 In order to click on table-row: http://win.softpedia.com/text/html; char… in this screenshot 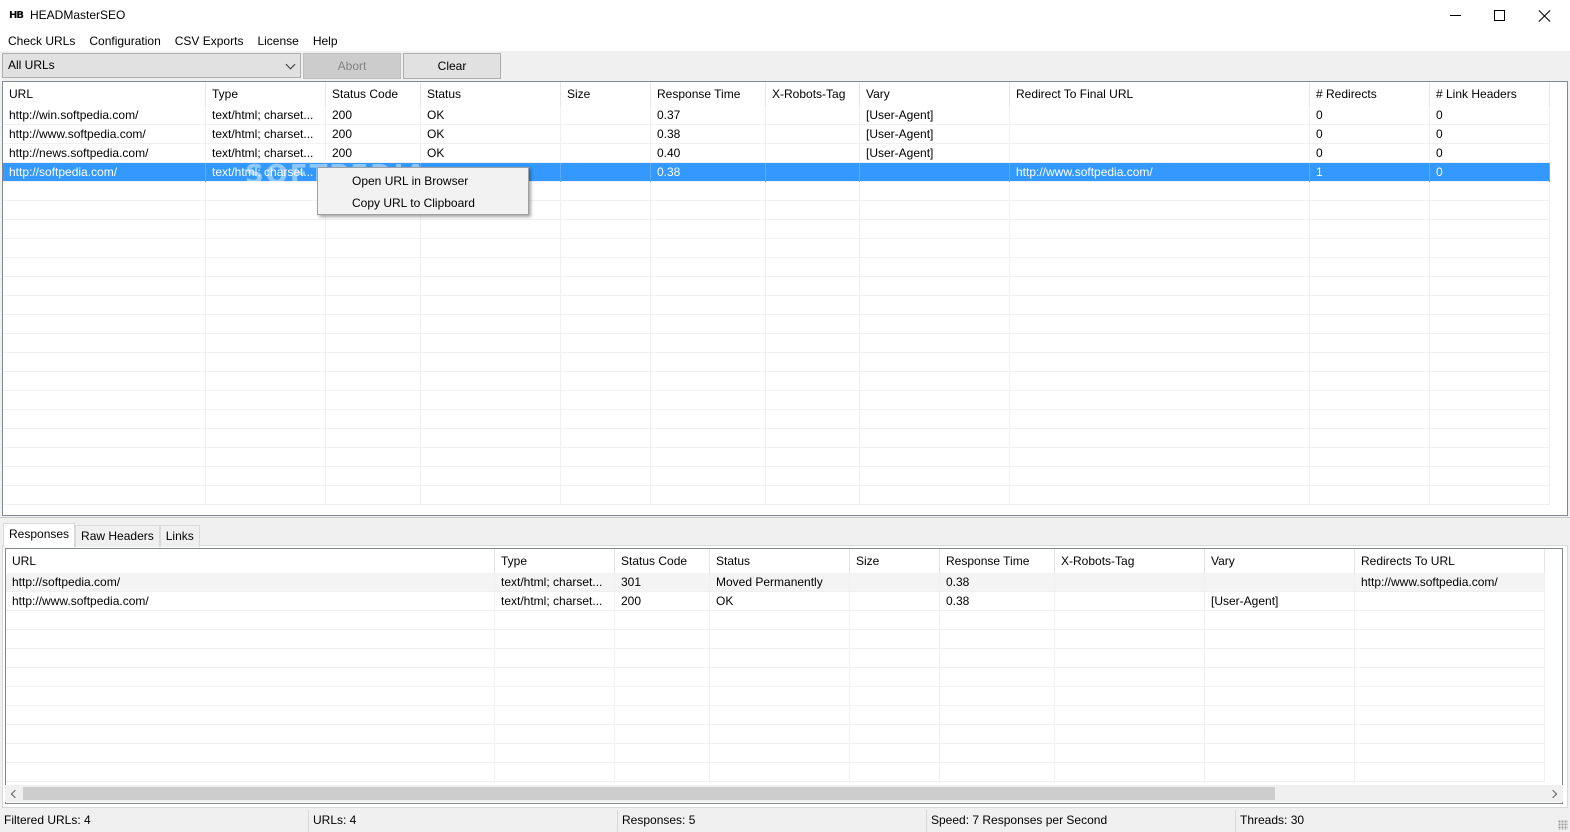, I will do `click(776, 115)`.